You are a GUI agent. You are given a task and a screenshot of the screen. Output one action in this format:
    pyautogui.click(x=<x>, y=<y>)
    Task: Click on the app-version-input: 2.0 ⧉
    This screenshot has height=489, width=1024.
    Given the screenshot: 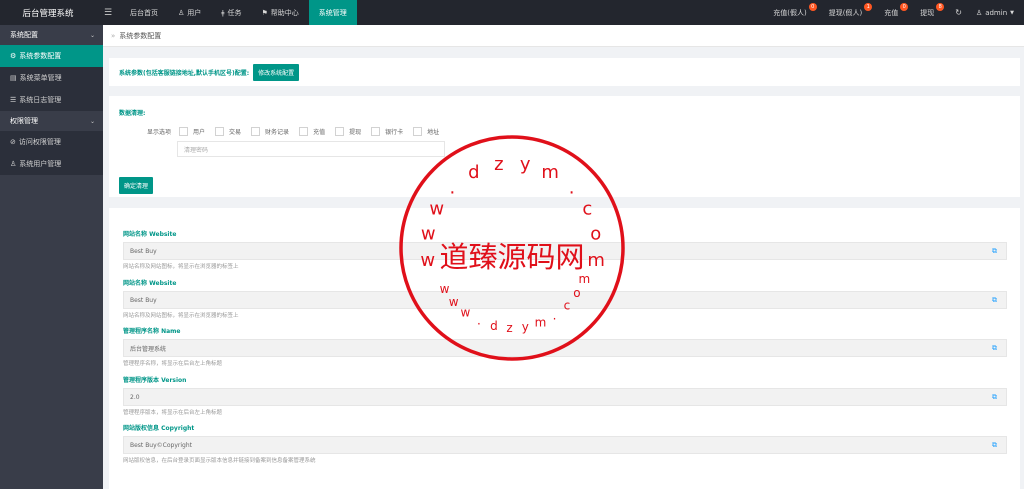 What is the action you would take?
    pyautogui.click(x=565, y=397)
    